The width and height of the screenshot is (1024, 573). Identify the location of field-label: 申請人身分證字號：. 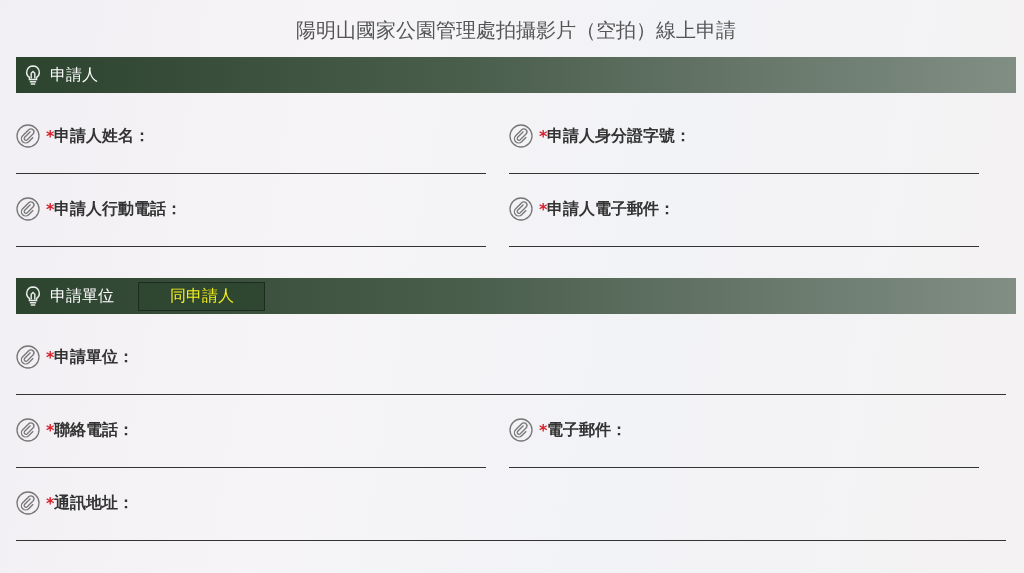
(619, 136).